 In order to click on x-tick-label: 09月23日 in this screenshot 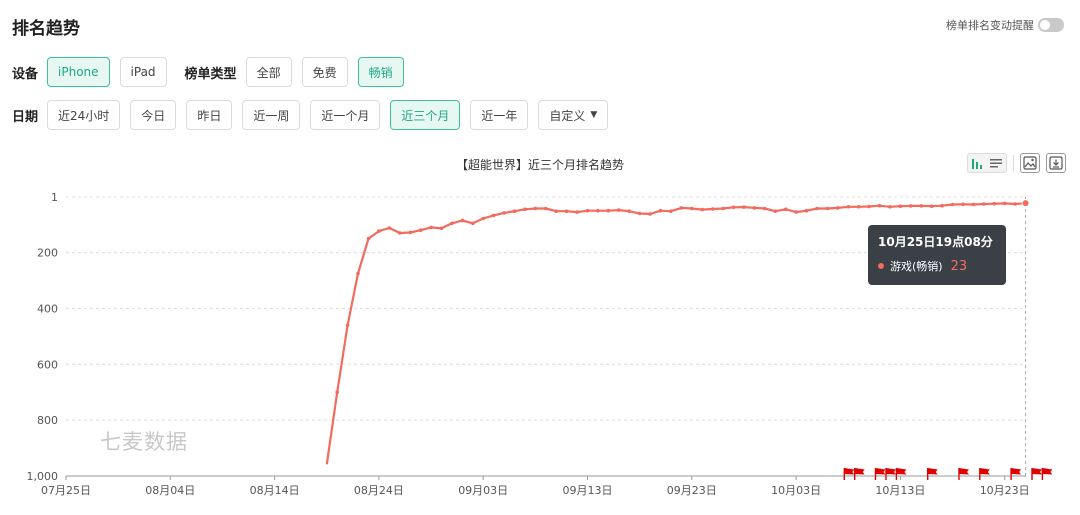, I will do `click(692, 490)`.